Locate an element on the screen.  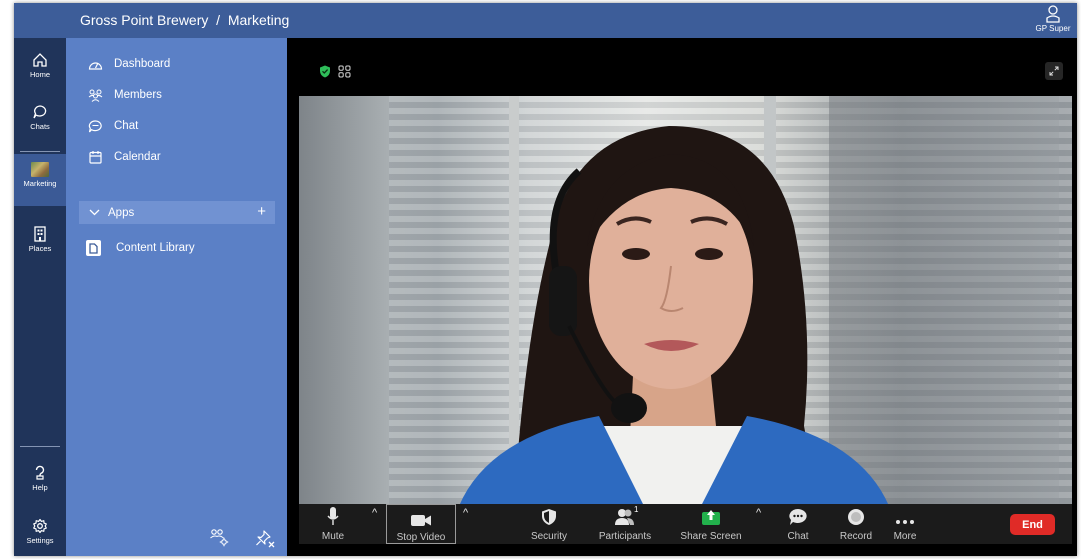
security-button: Security is located at coordinates (549, 524).